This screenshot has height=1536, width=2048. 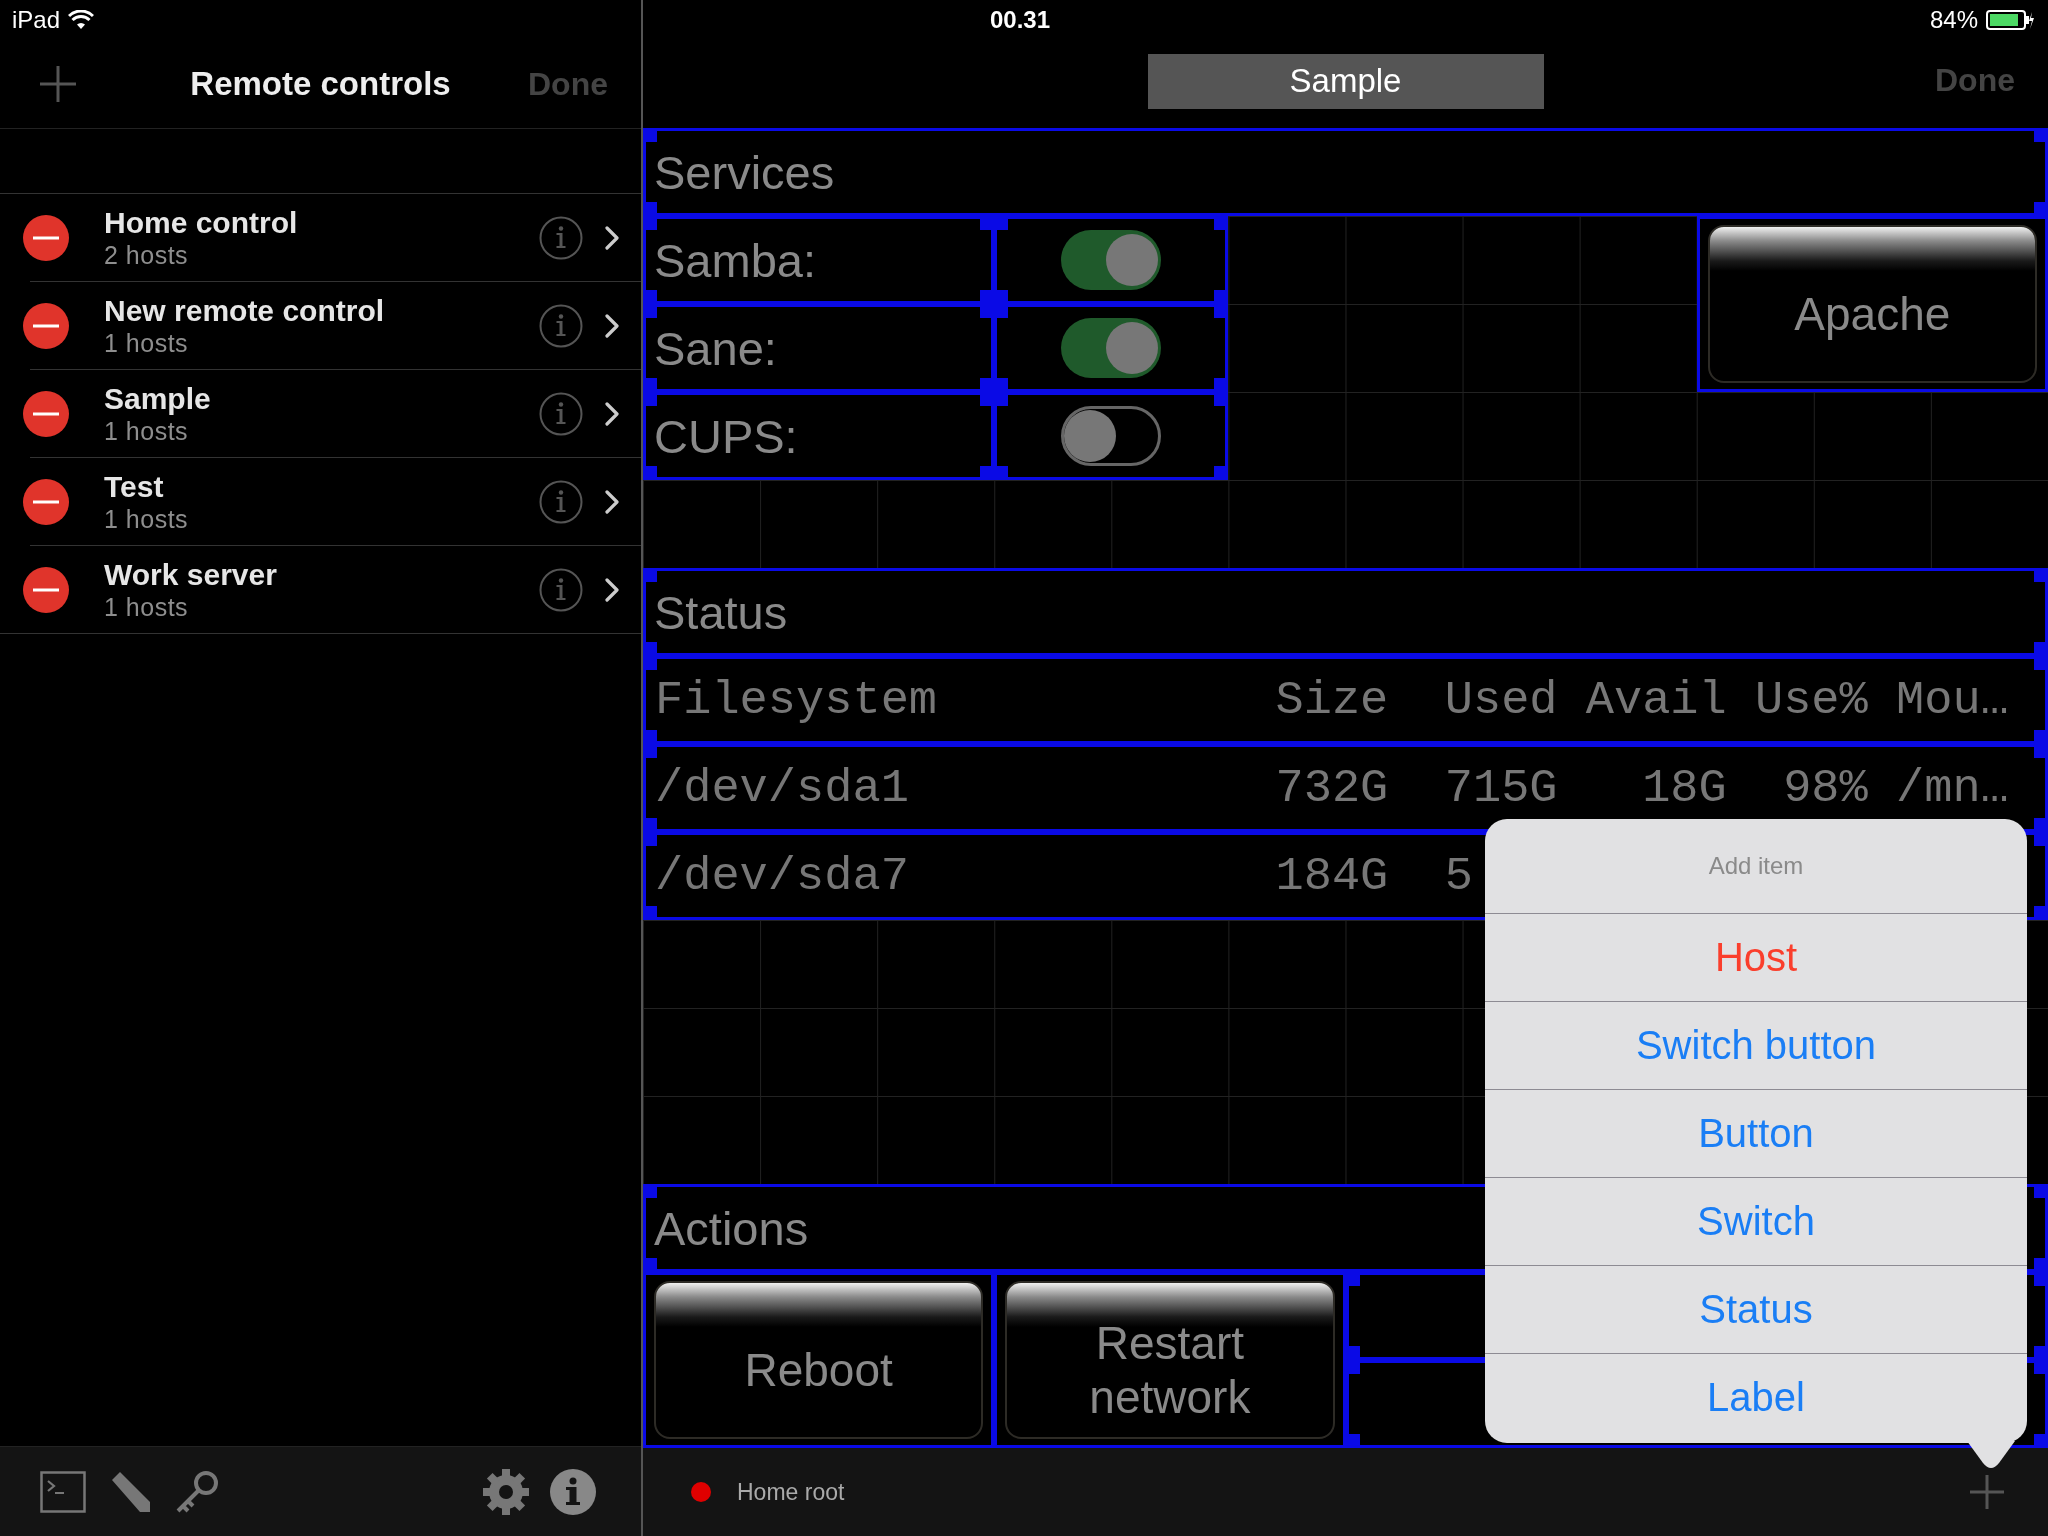 I want to click on action-button: Reboot, so click(x=819, y=1360).